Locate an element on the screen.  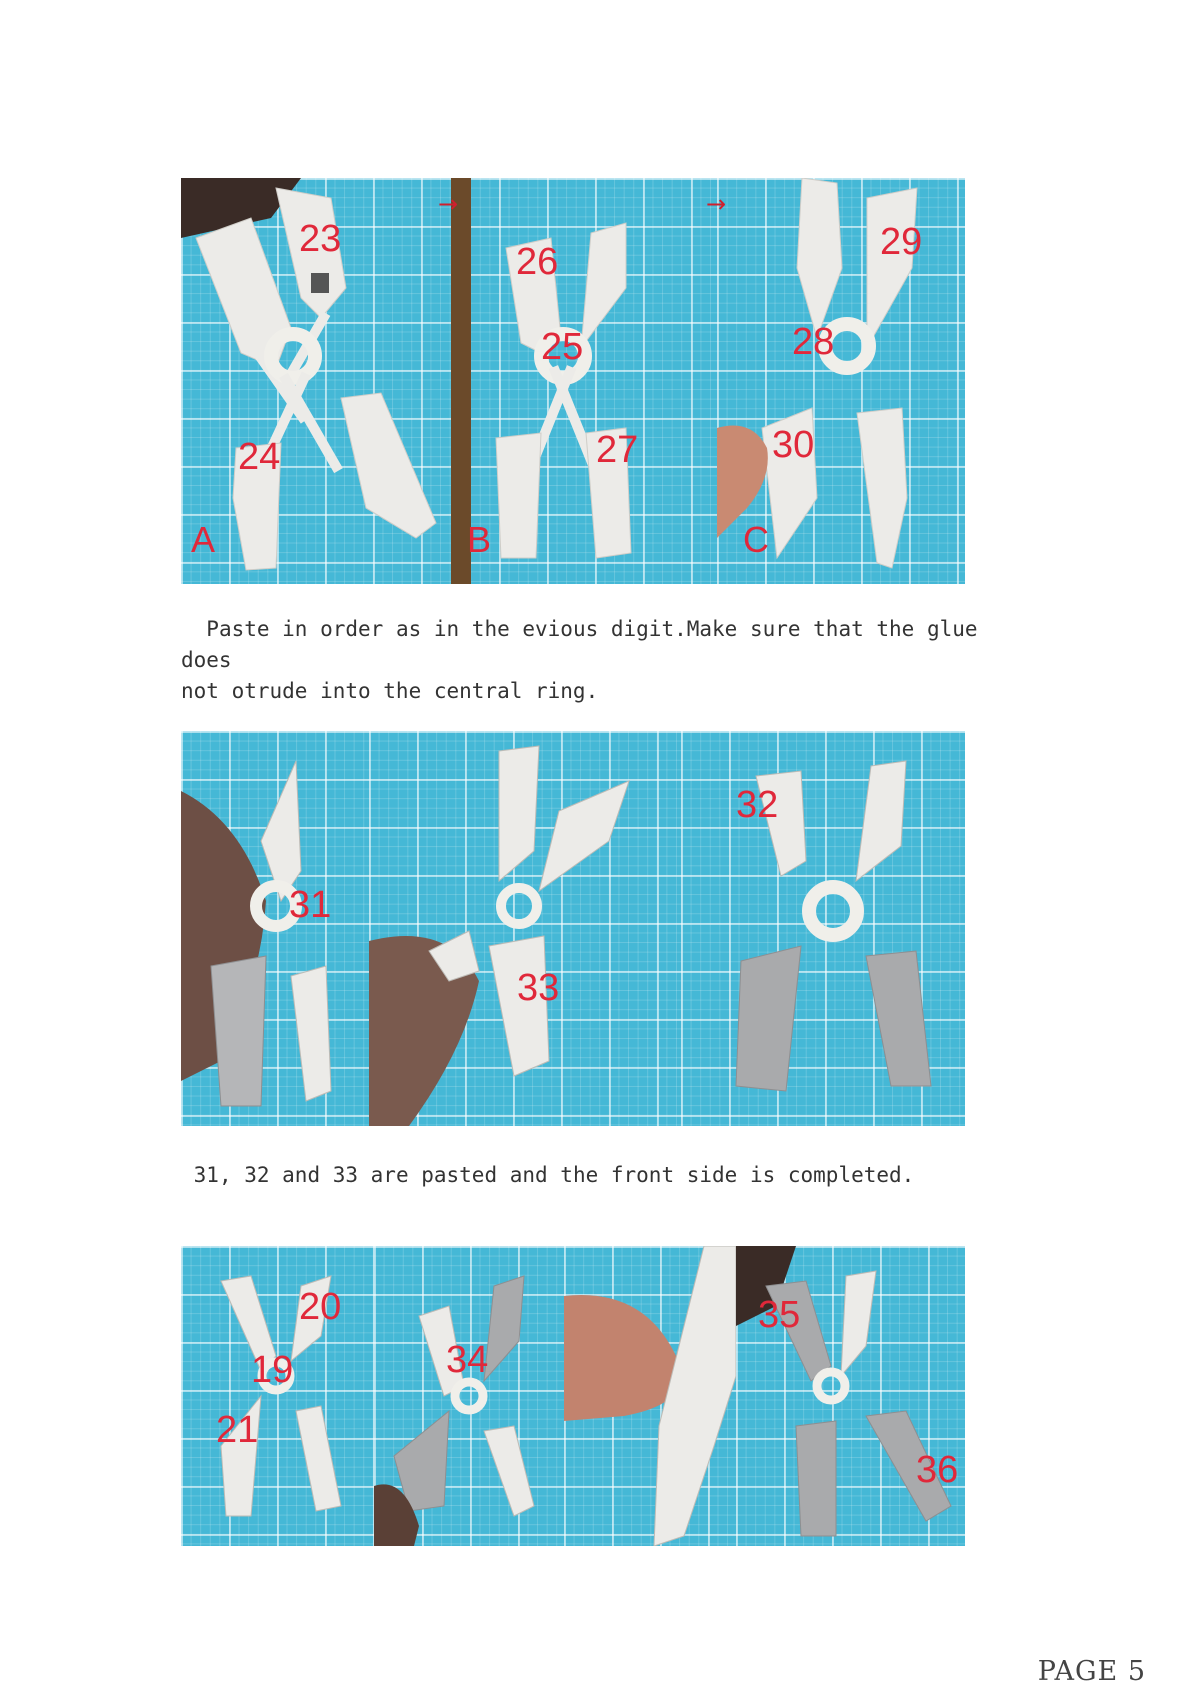
part-number-label: 21 is located at coordinates (237, 1430).